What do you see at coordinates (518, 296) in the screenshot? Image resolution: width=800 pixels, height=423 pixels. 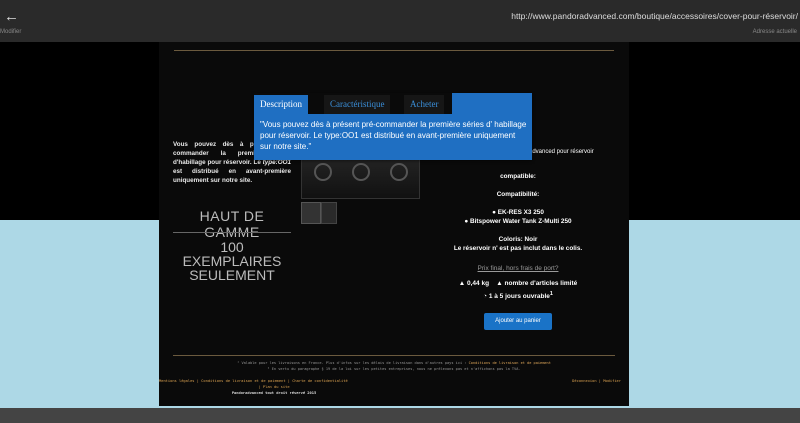 I see `delivery-time: ◔ 1 à 5 jours ouvrable1` at bounding box center [518, 296].